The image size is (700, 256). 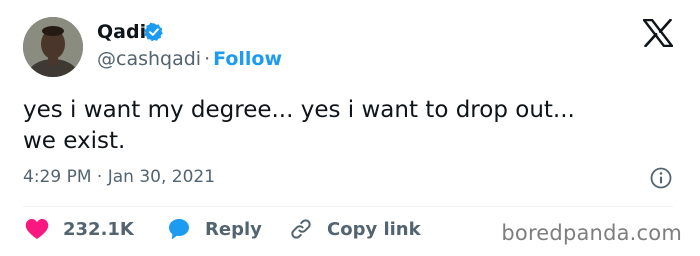 What do you see at coordinates (98, 229) in the screenshot?
I see `like-count: 232.1K` at bounding box center [98, 229].